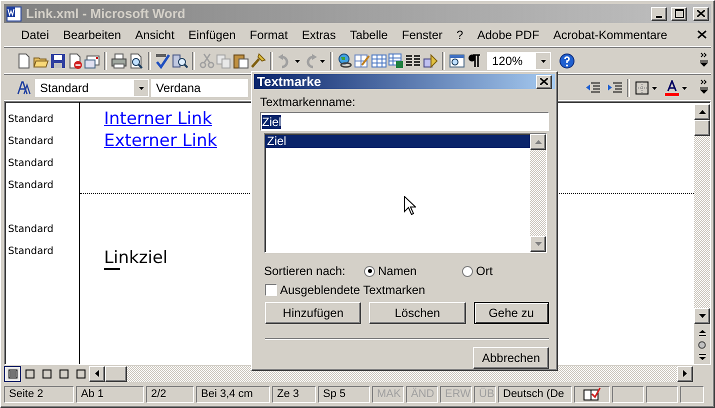 The height and width of the screenshot is (408, 715). I want to click on select-browse-object-icon, so click(702, 345).